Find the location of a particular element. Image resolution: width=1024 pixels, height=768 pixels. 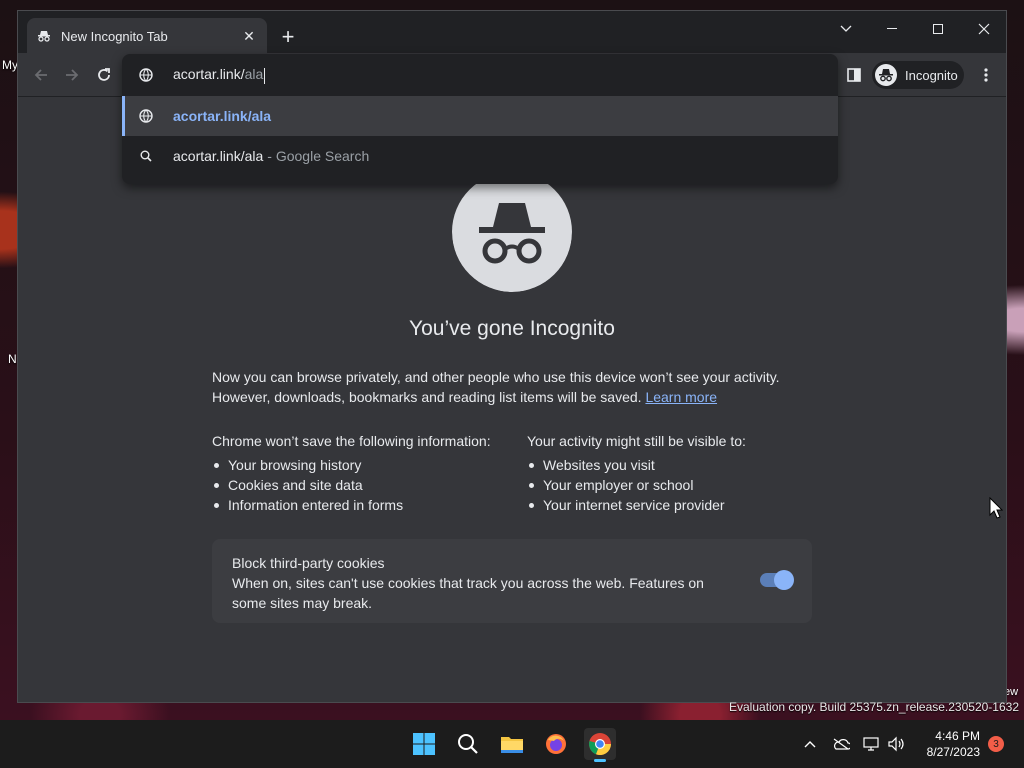

page-title: You’ve gone Incognito is located at coordinates (512, 328).